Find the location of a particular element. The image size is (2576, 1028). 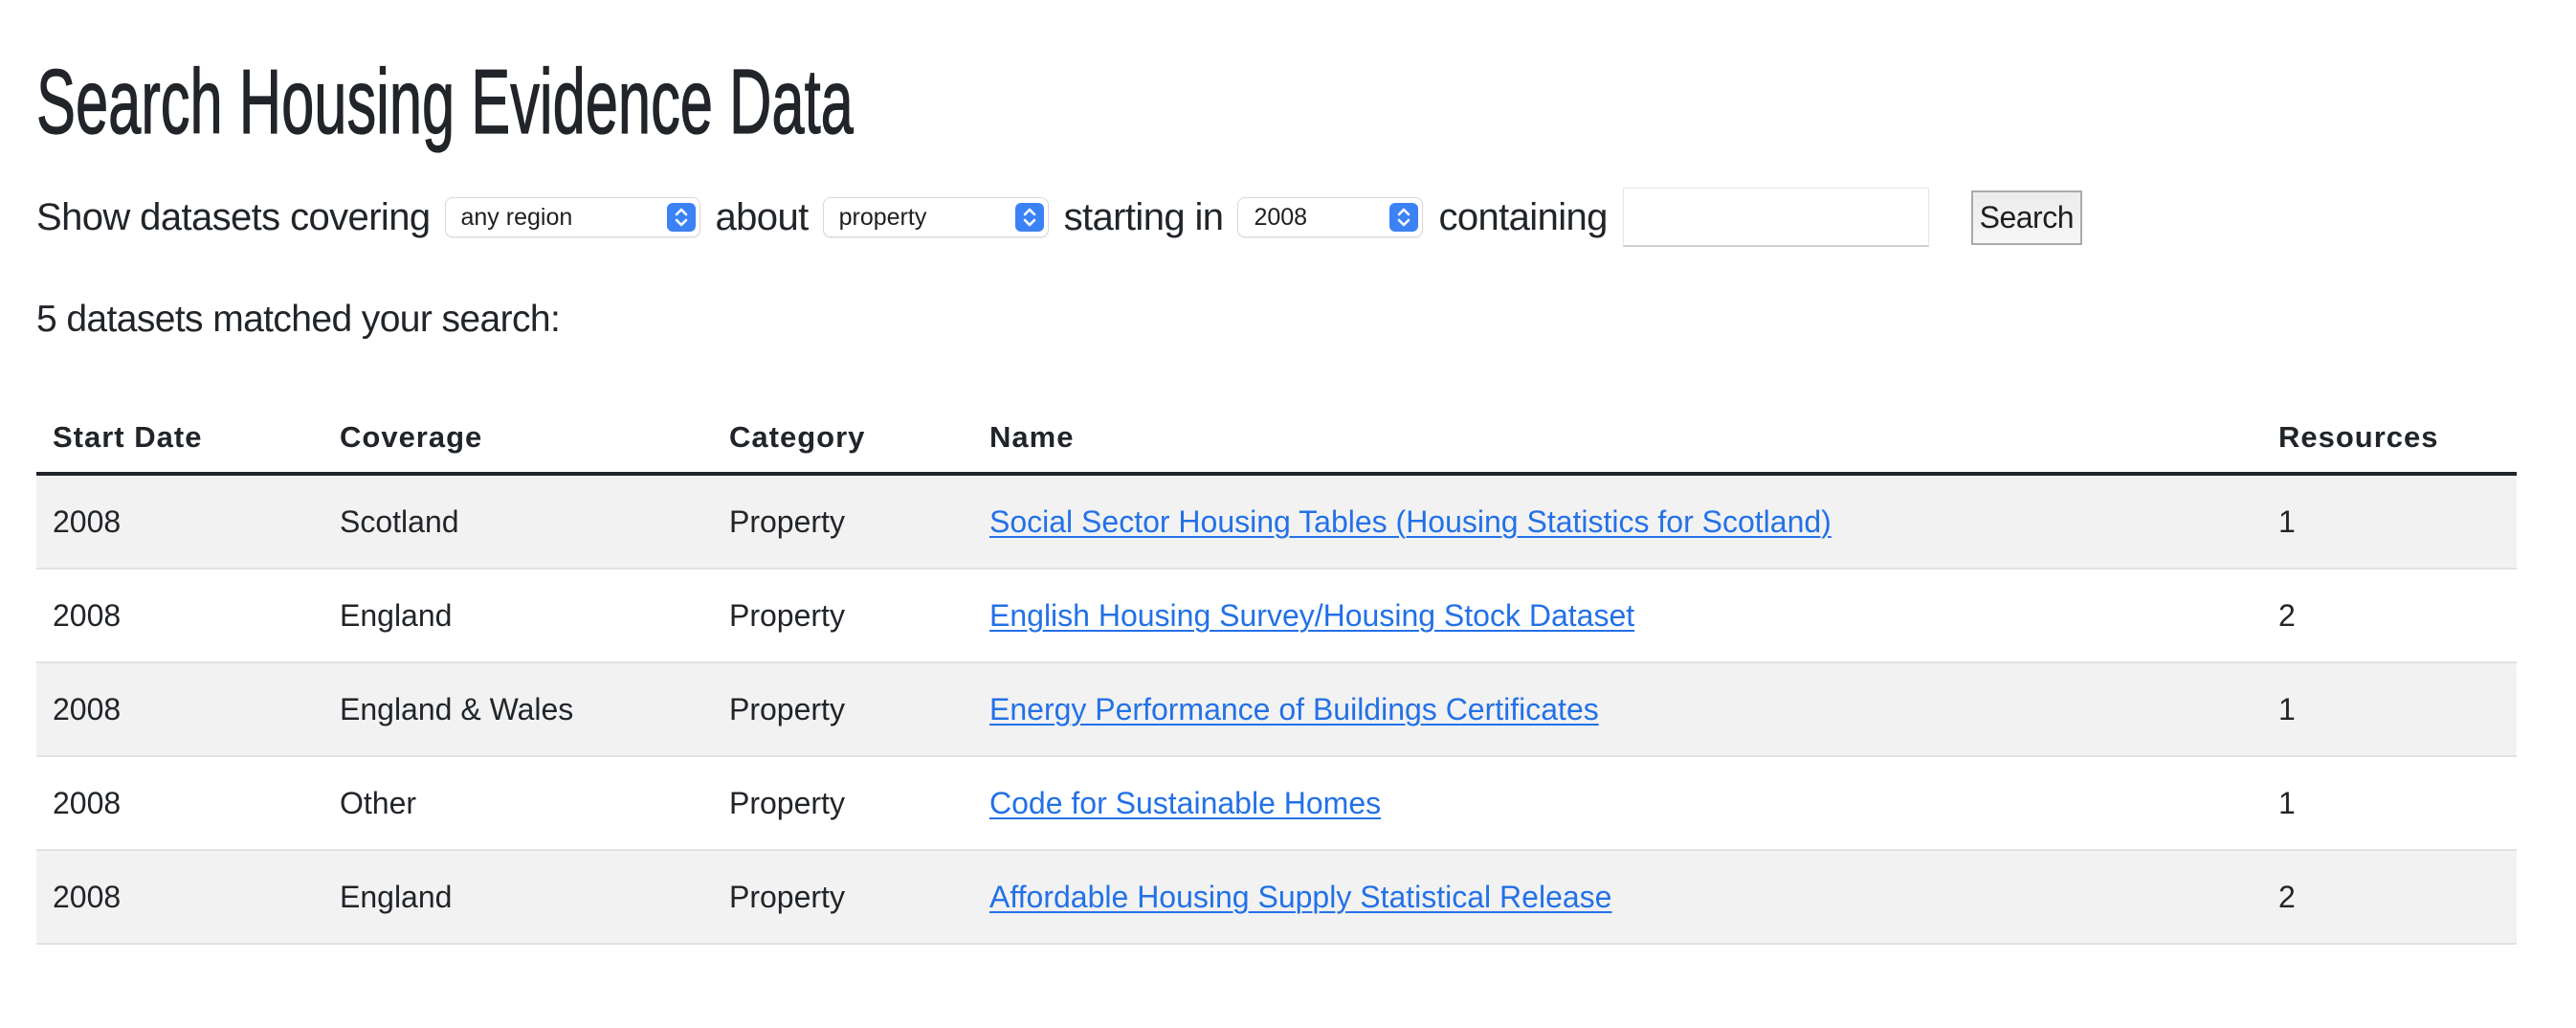

topic-select-value: property is located at coordinates (882, 217).